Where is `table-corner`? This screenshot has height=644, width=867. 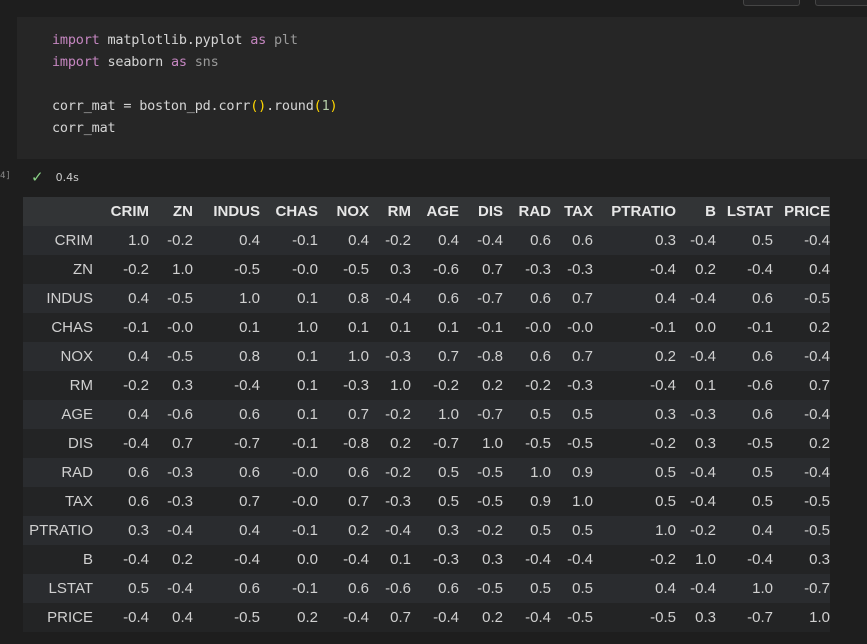 table-corner is located at coordinates (58, 211).